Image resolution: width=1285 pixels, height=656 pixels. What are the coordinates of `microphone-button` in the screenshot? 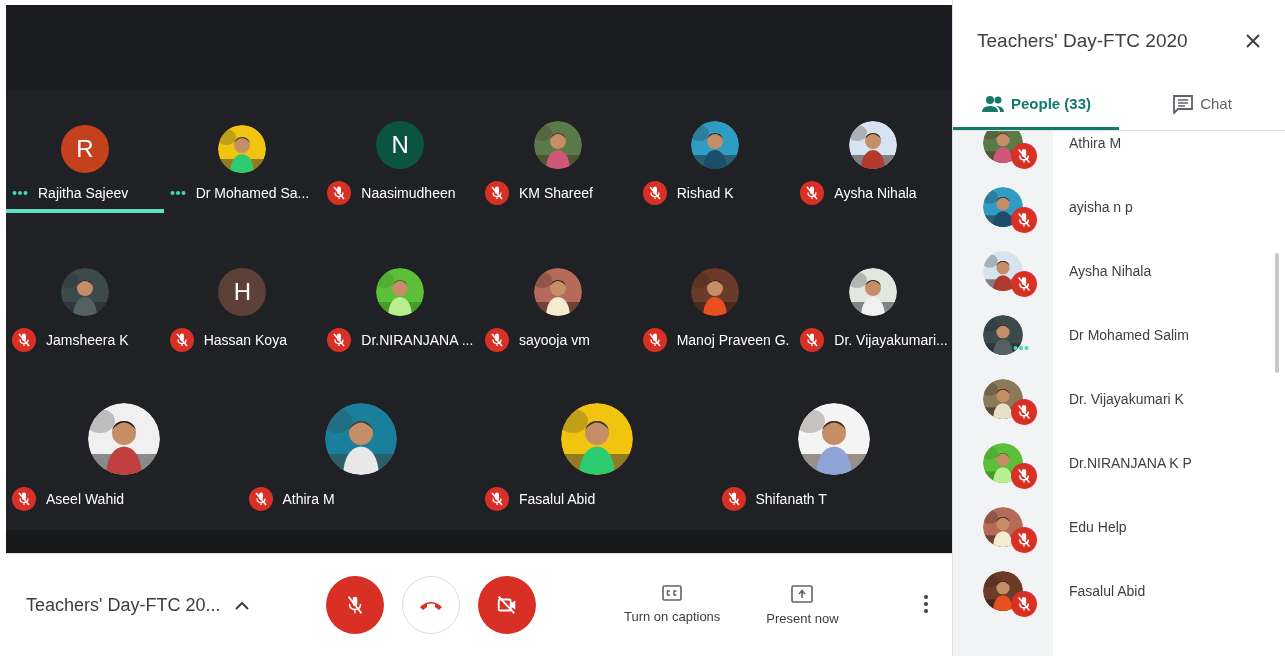 It's located at (355, 605).